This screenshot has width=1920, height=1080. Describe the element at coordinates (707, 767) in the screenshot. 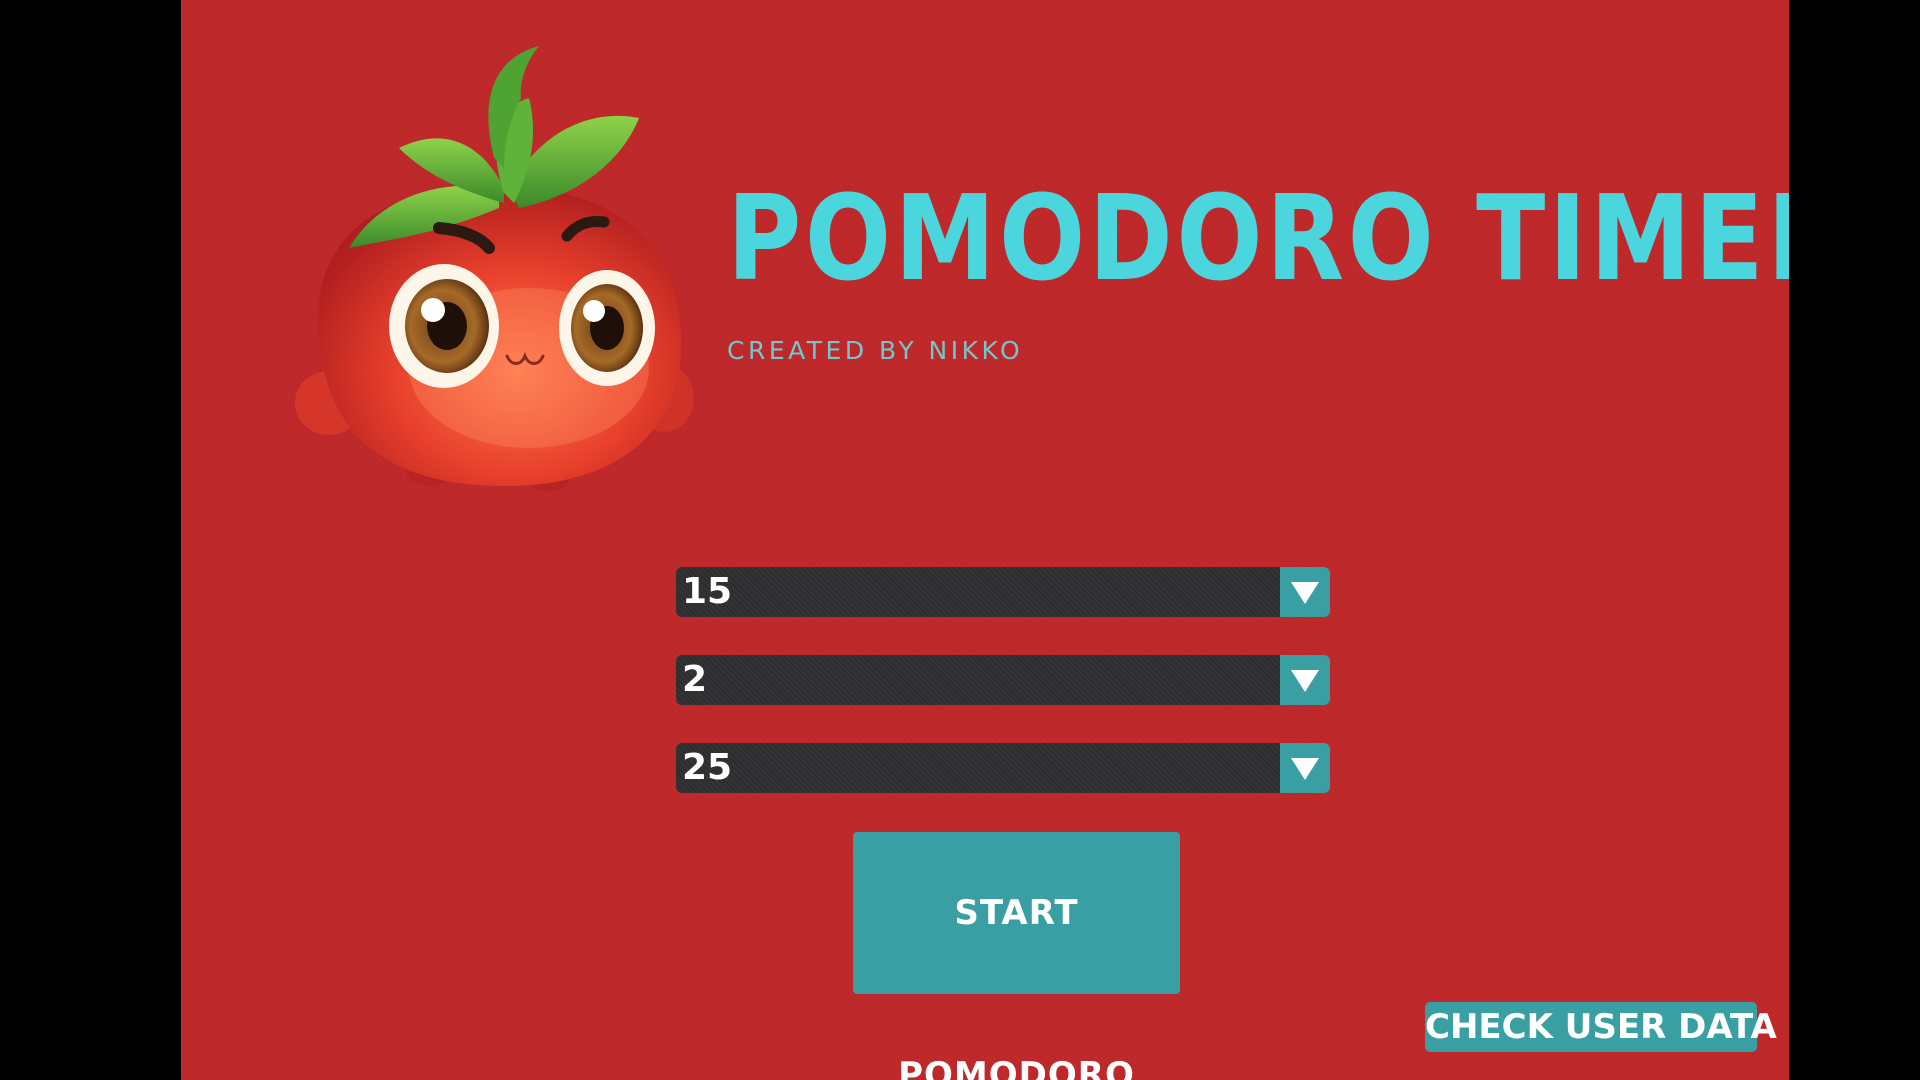

I see `select-value: 25` at that location.